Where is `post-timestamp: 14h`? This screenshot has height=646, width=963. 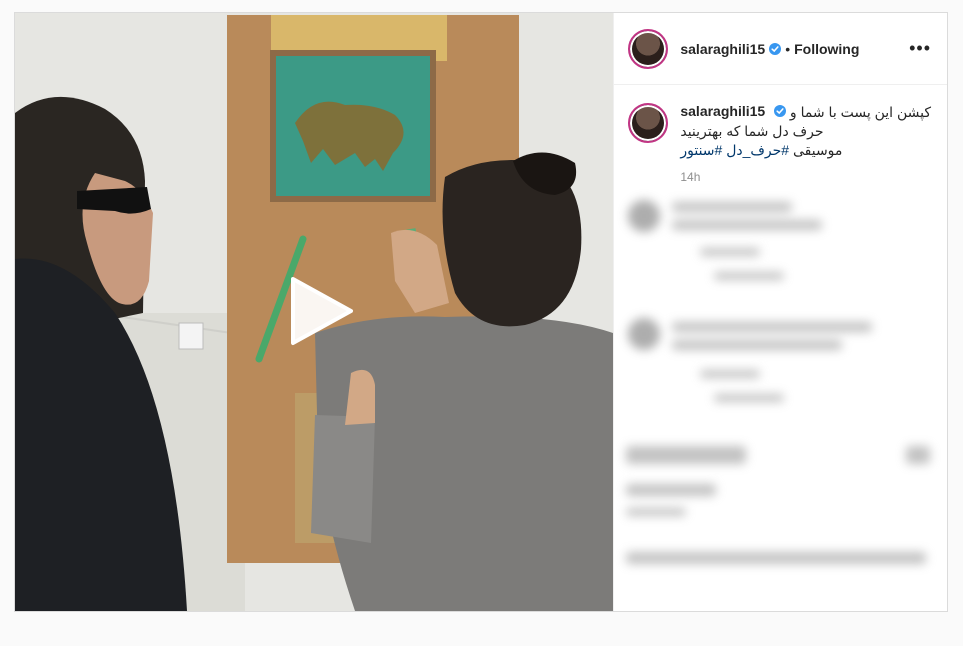 post-timestamp: 14h is located at coordinates (690, 177).